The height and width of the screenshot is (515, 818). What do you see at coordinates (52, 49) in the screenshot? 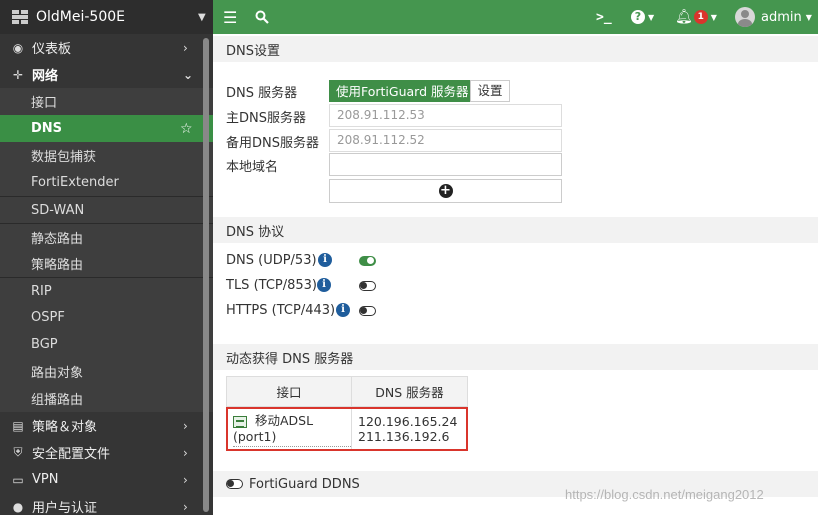
I see `sidebar-item-label: 仪表板` at bounding box center [52, 49].